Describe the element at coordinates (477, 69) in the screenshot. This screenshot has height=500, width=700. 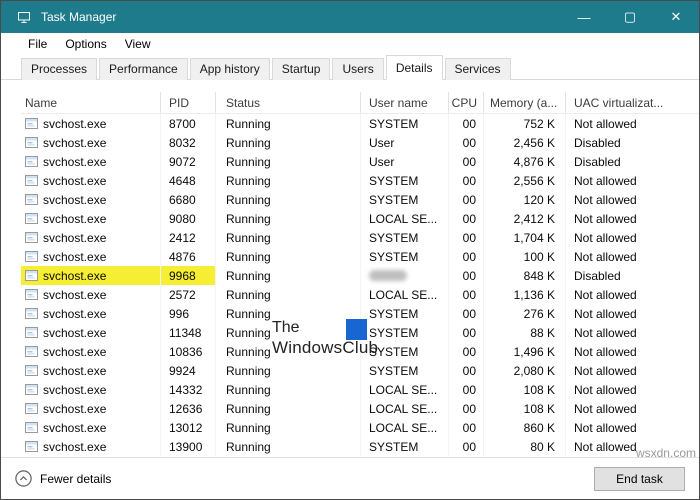
I see `tab-services: Services` at that location.